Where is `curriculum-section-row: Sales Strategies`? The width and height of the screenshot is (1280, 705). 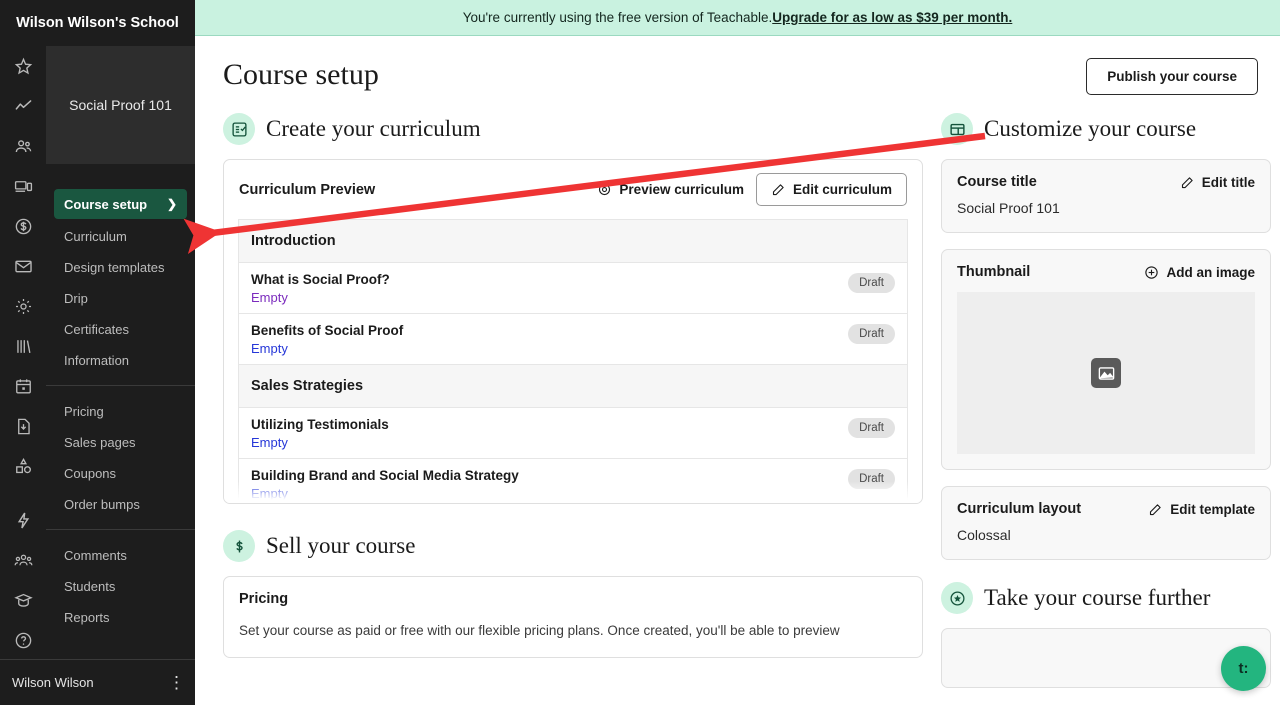
curriculum-section-row: Sales Strategies is located at coordinates (573, 386).